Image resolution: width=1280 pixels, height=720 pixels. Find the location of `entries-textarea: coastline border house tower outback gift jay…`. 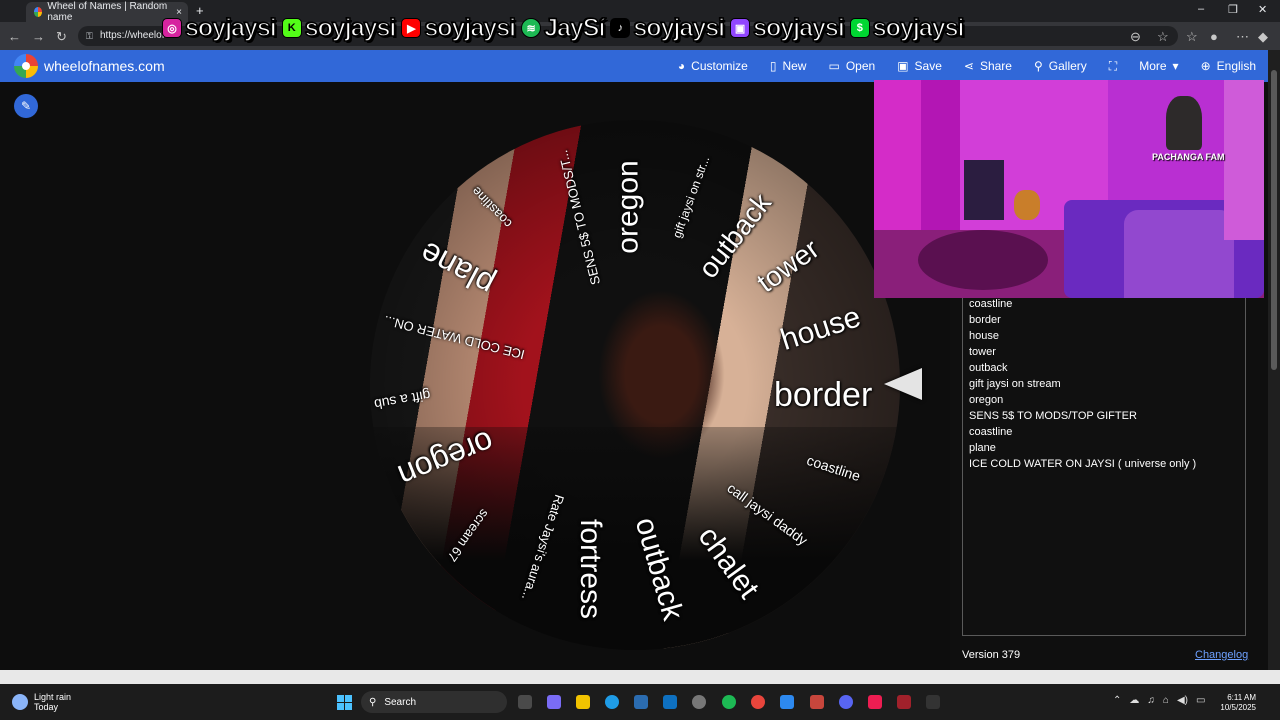

entries-textarea: coastline border house tower outback gift jay… is located at coordinates (1104, 464).